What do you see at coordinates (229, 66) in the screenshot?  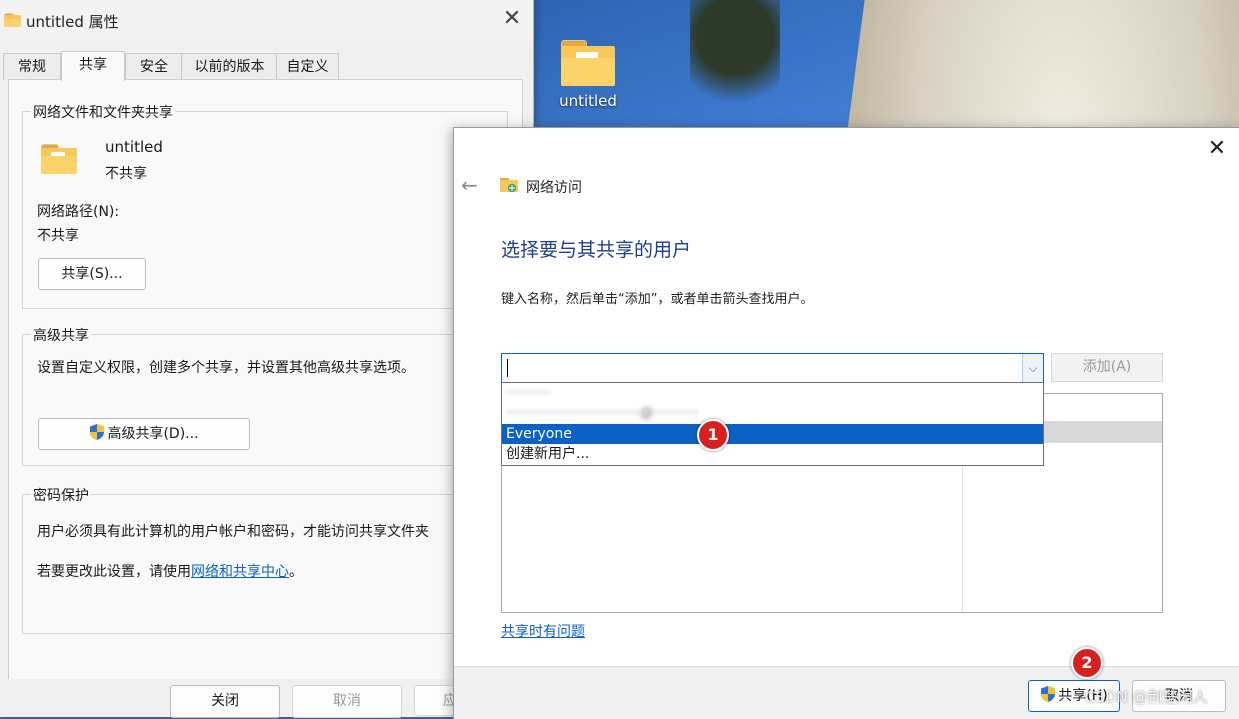 I see `tab-previous-versions: 以前的版本` at bounding box center [229, 66].